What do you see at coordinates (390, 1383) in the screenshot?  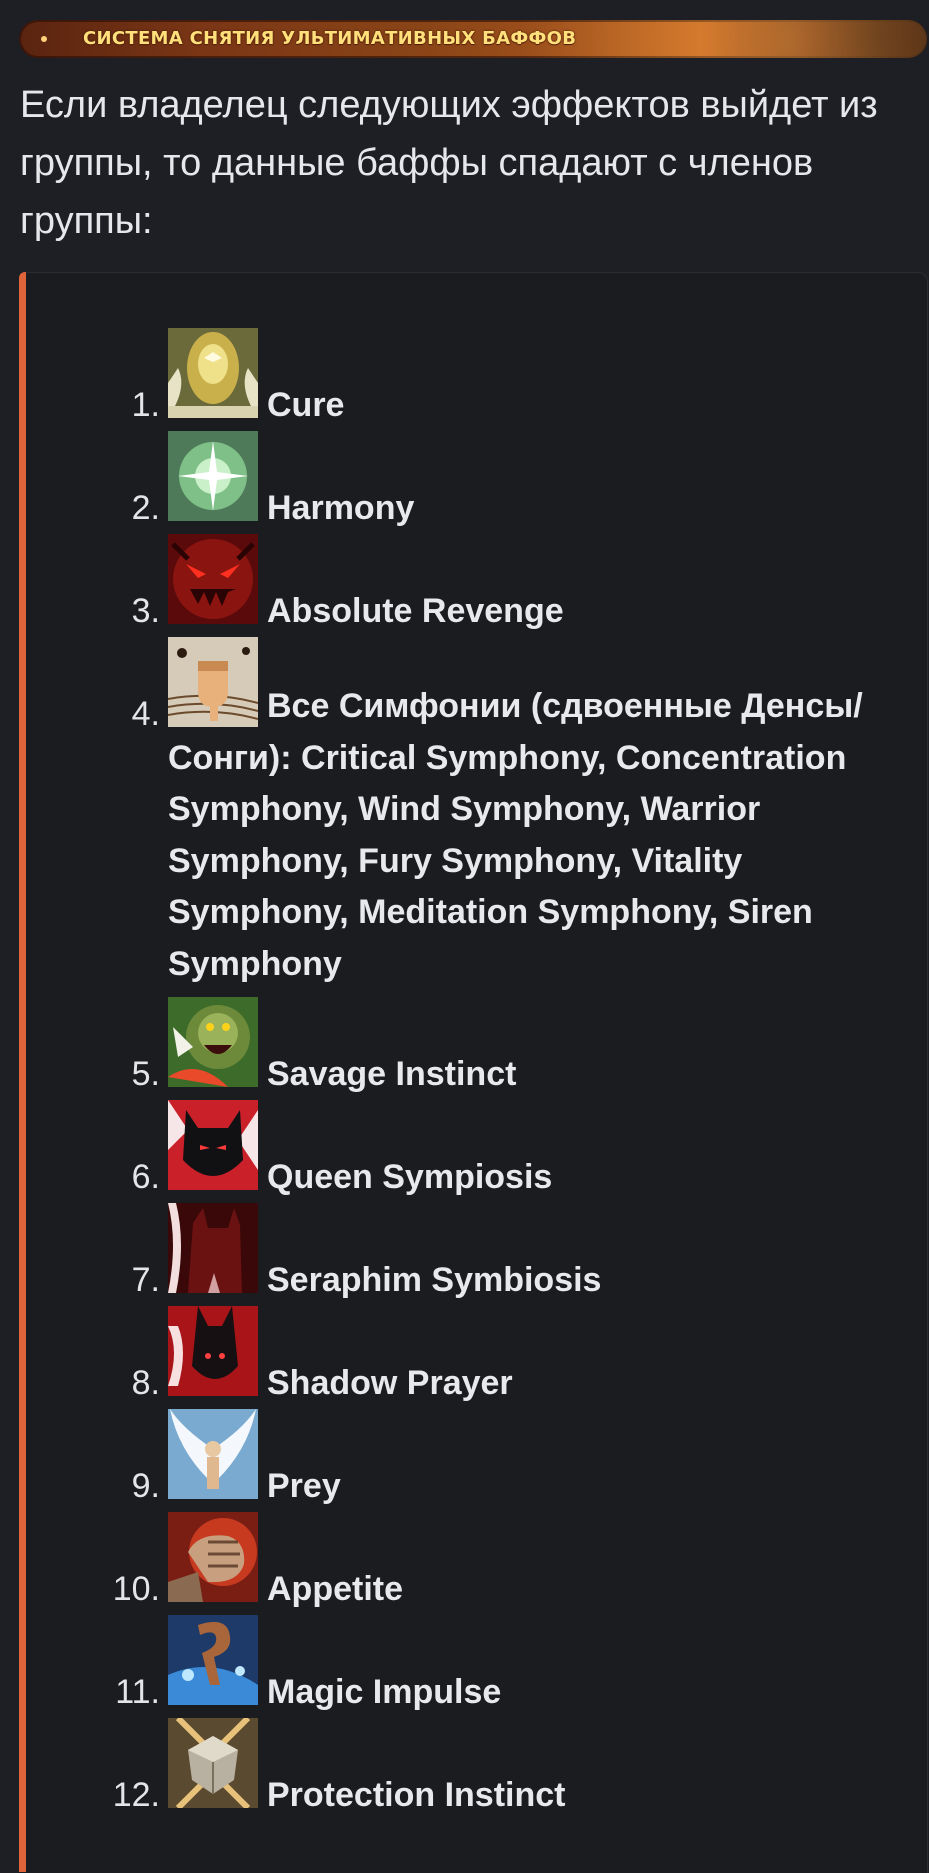 I see `item-name: Shadow Prayer` at bounding box center [390, 1383].